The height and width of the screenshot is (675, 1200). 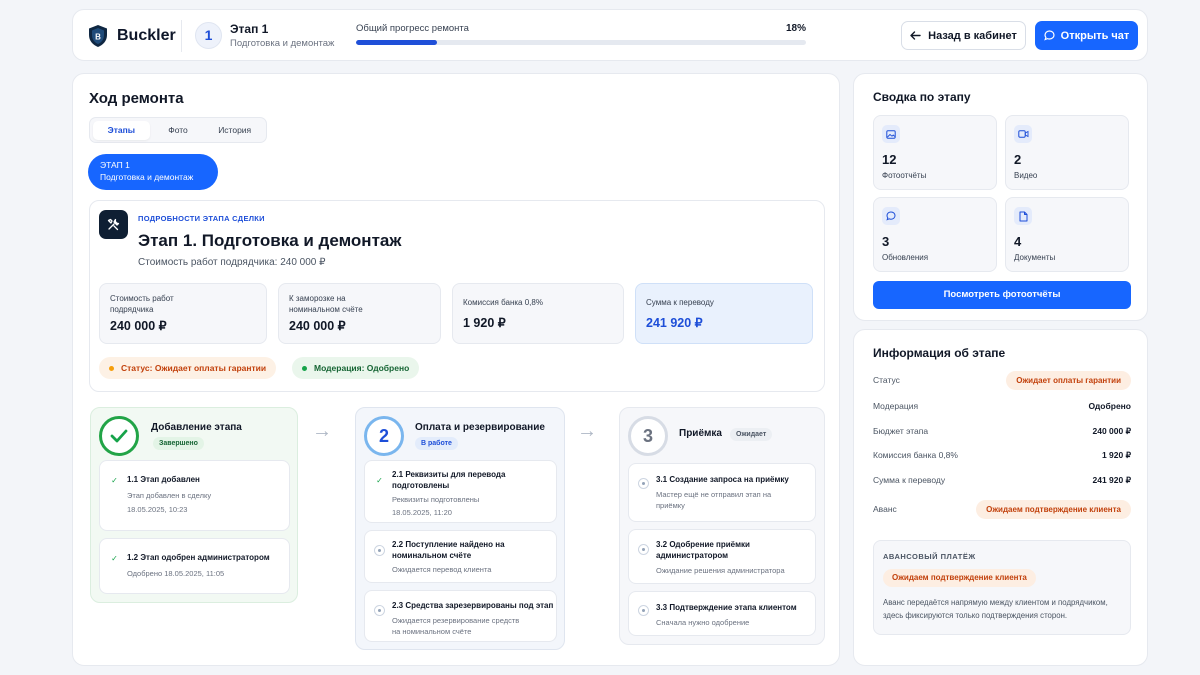 I want to click on stat-label: Фотоотчёты, so click(x=904, y=175).